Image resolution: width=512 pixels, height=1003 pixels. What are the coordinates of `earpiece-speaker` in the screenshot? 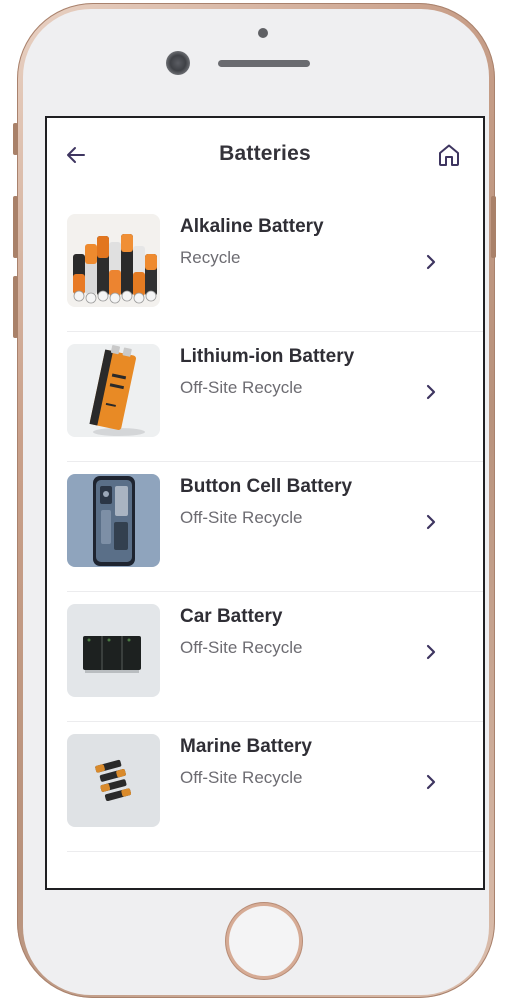 It's located at (264, 63).